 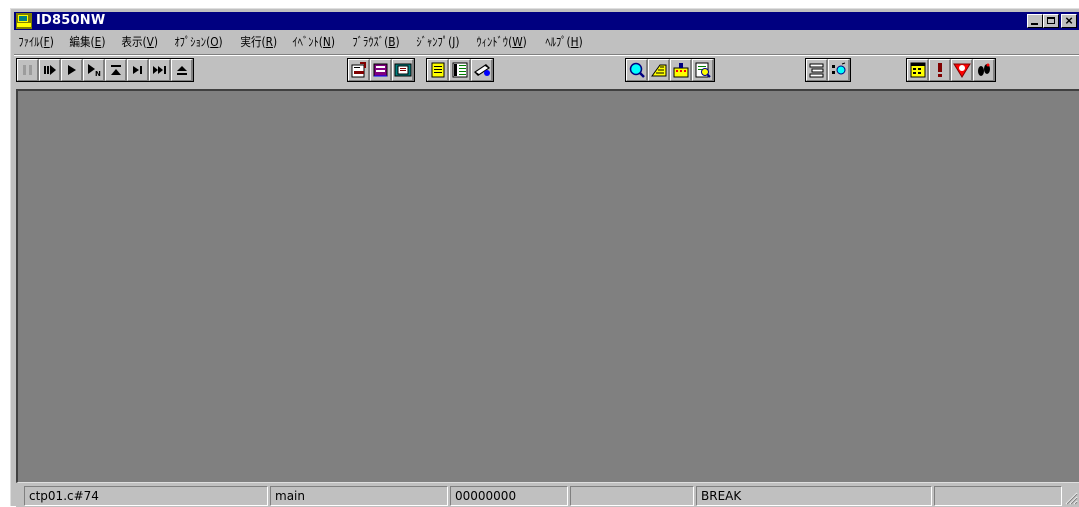 What do you see at coordinates (1071, 498) in the screenshot?
I see `resize-grip-icon` at bounding box center [1071, 498].